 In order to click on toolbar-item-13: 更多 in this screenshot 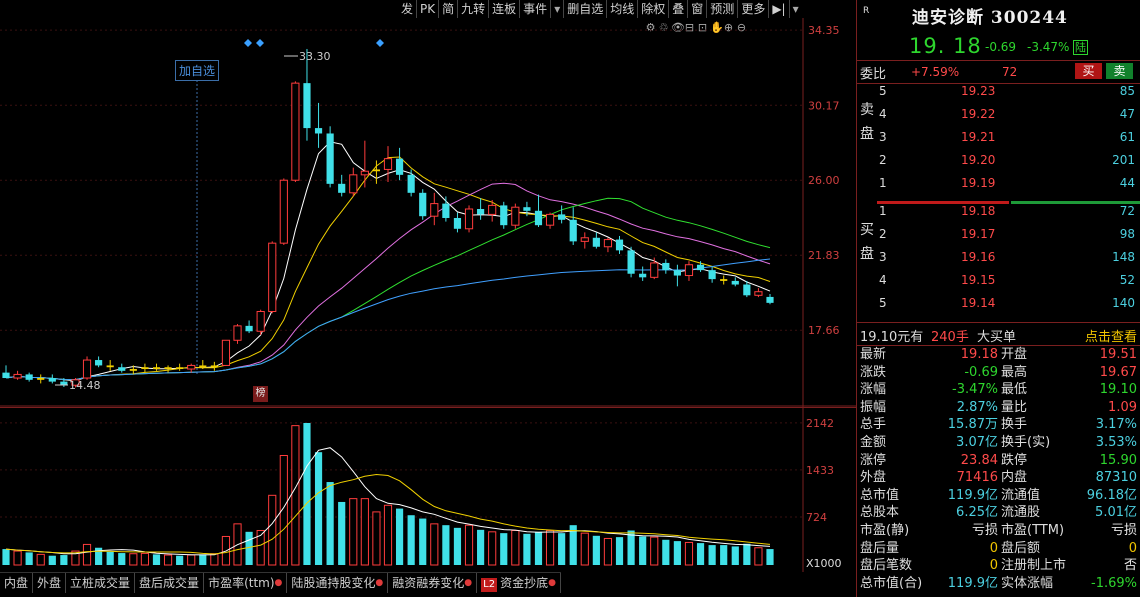, I will do `click(752, 9)`.